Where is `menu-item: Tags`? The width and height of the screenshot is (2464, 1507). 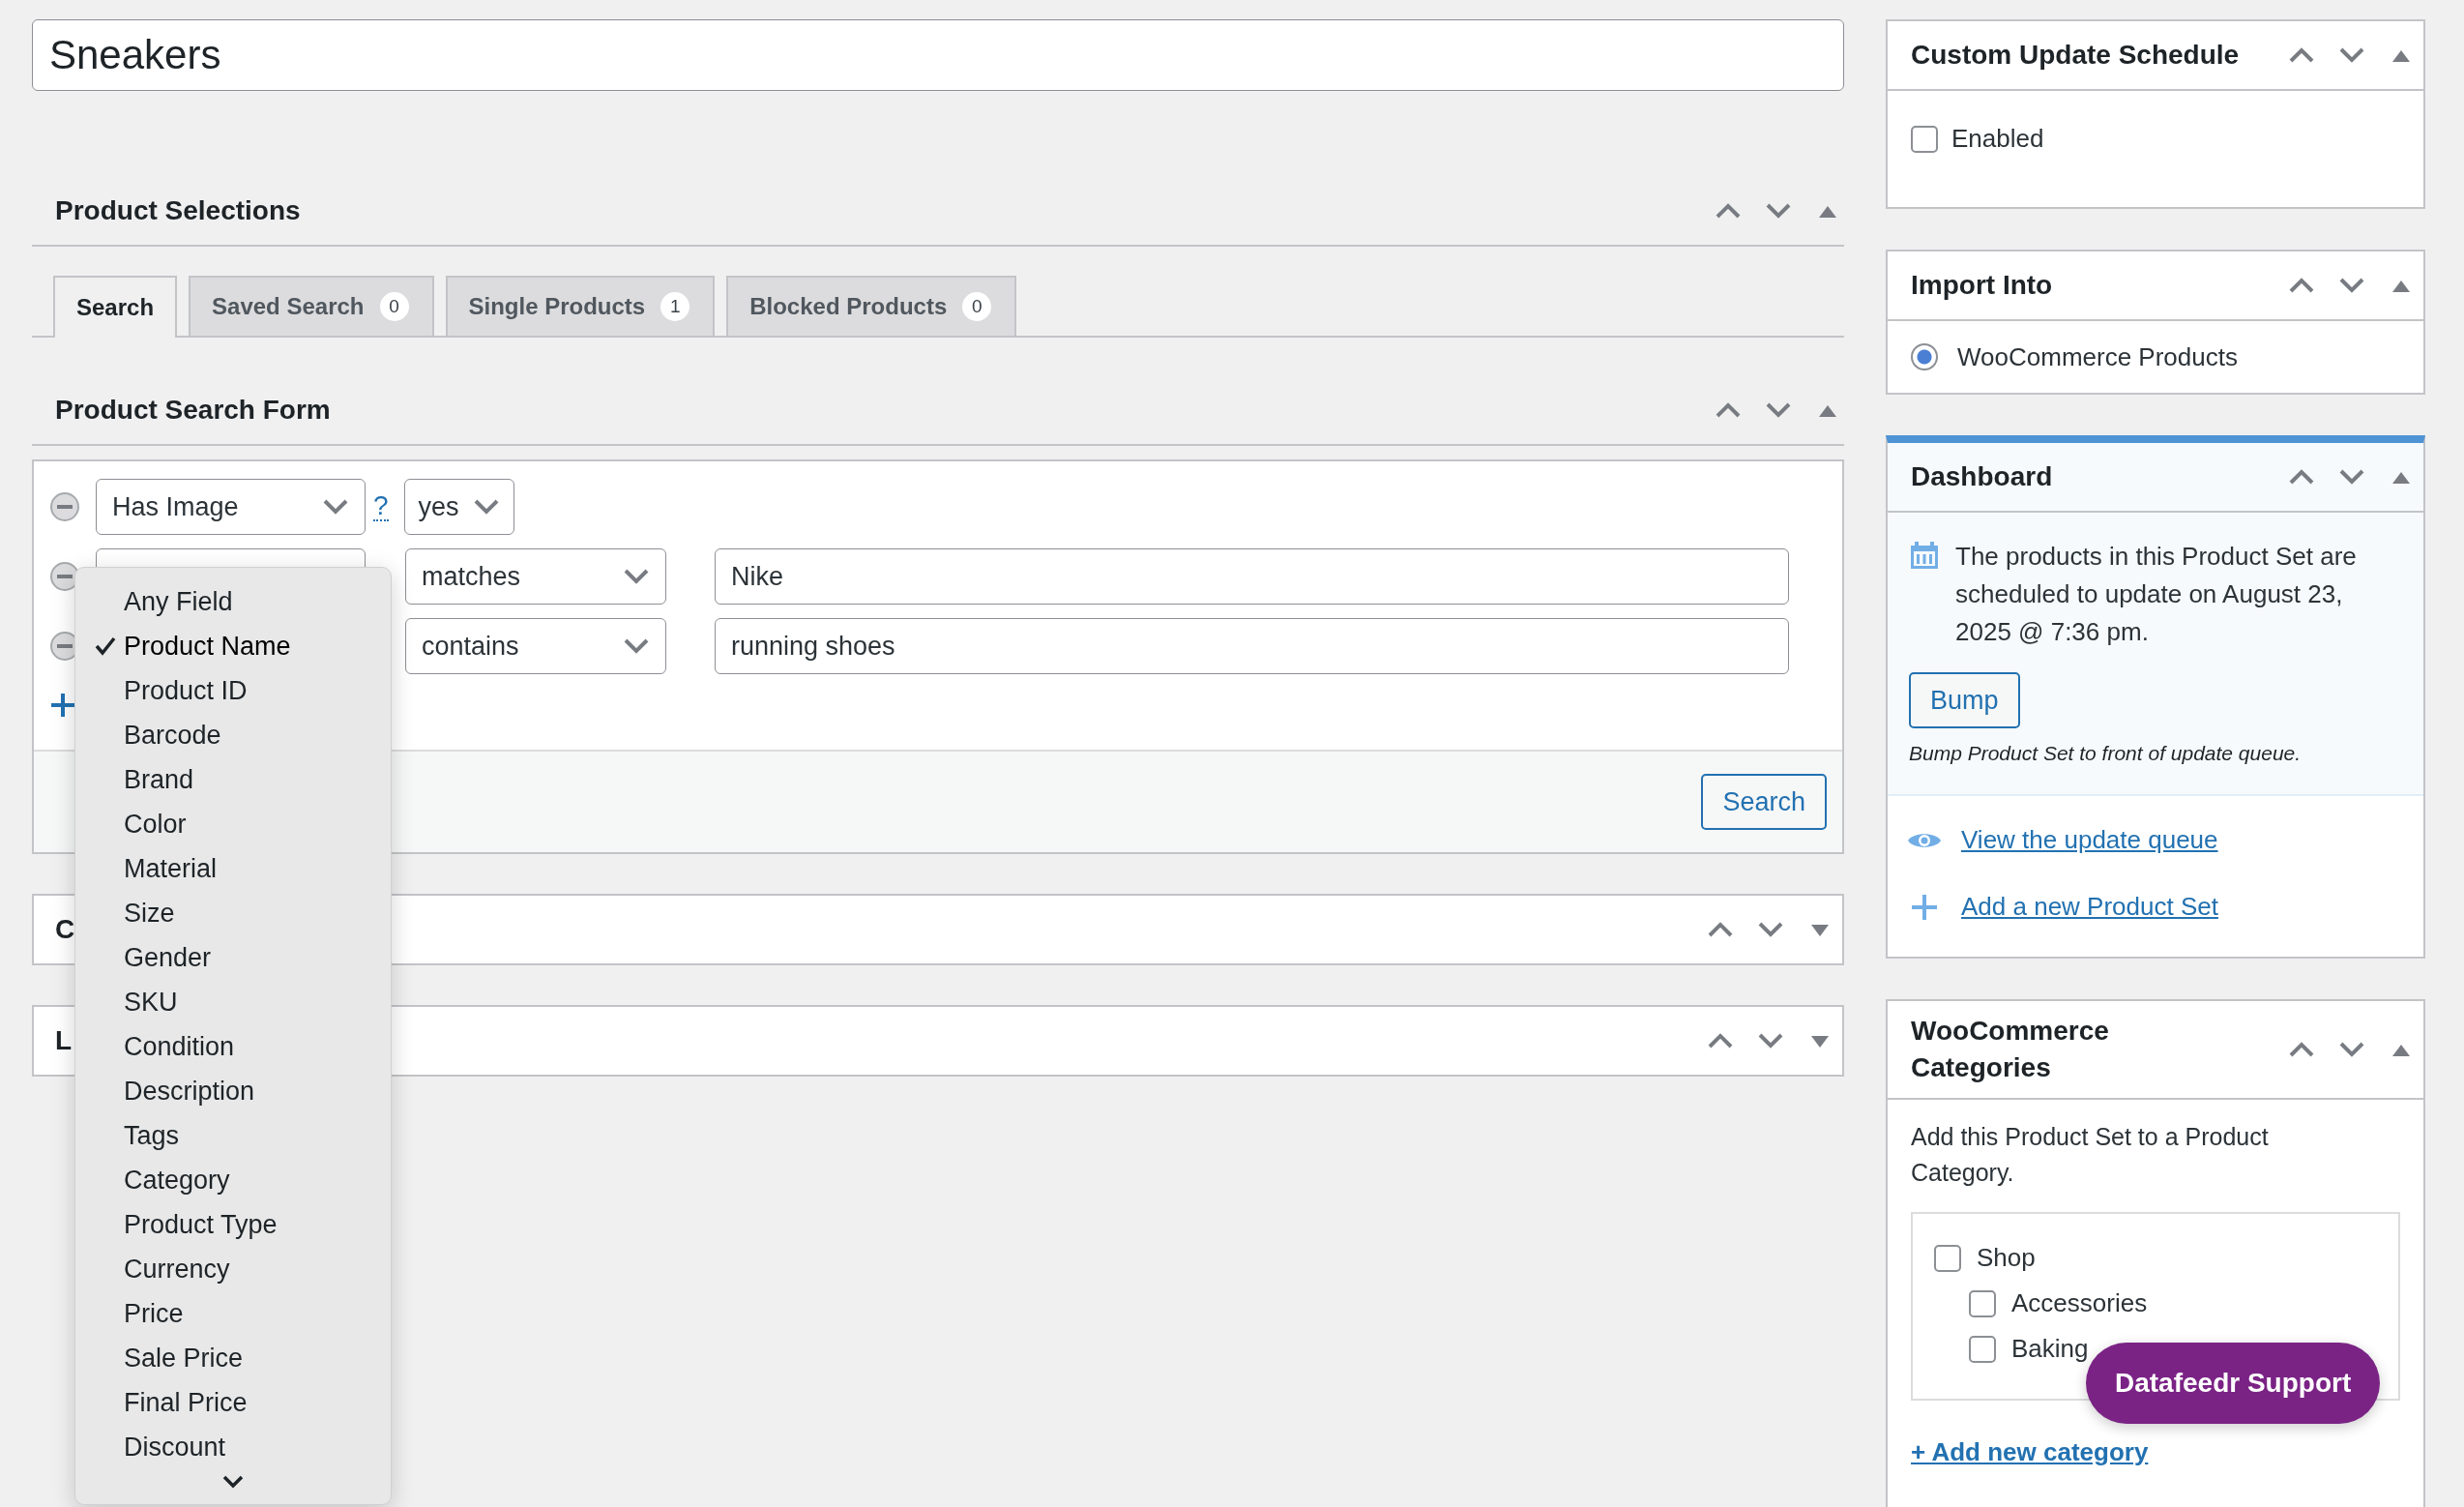
menu-item: Tags is located at coordinates (233, 1136).